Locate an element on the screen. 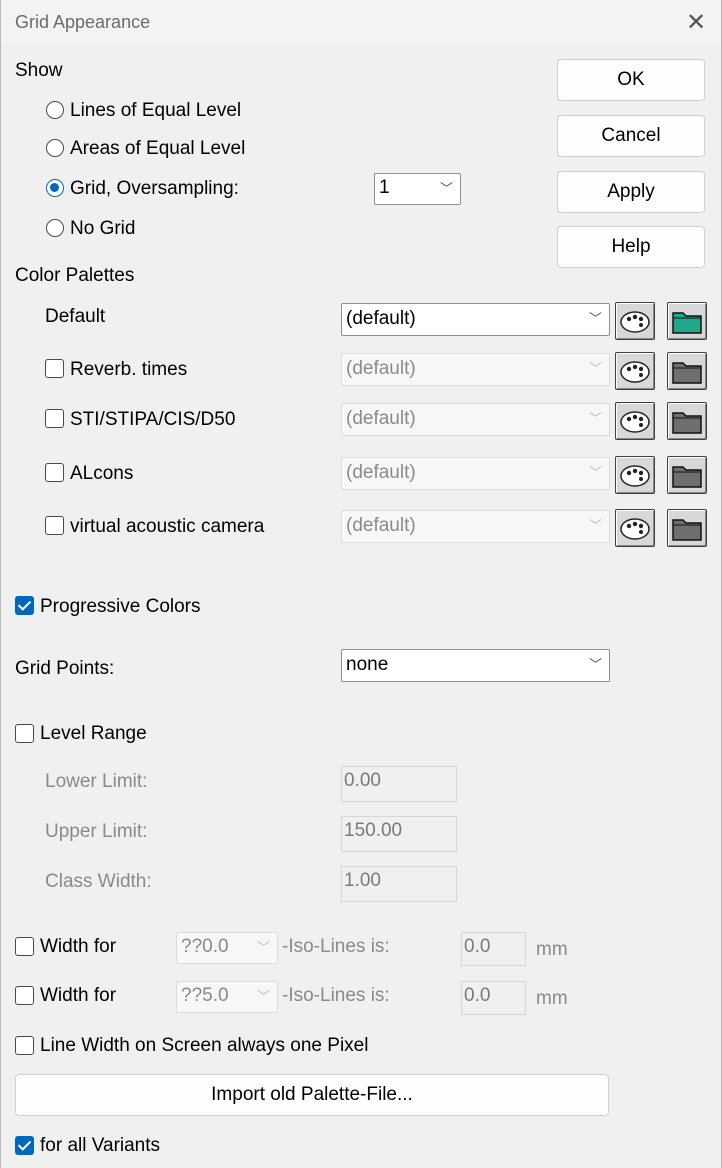  width-for-label-2: Width for is located at coordinates (78, 995).